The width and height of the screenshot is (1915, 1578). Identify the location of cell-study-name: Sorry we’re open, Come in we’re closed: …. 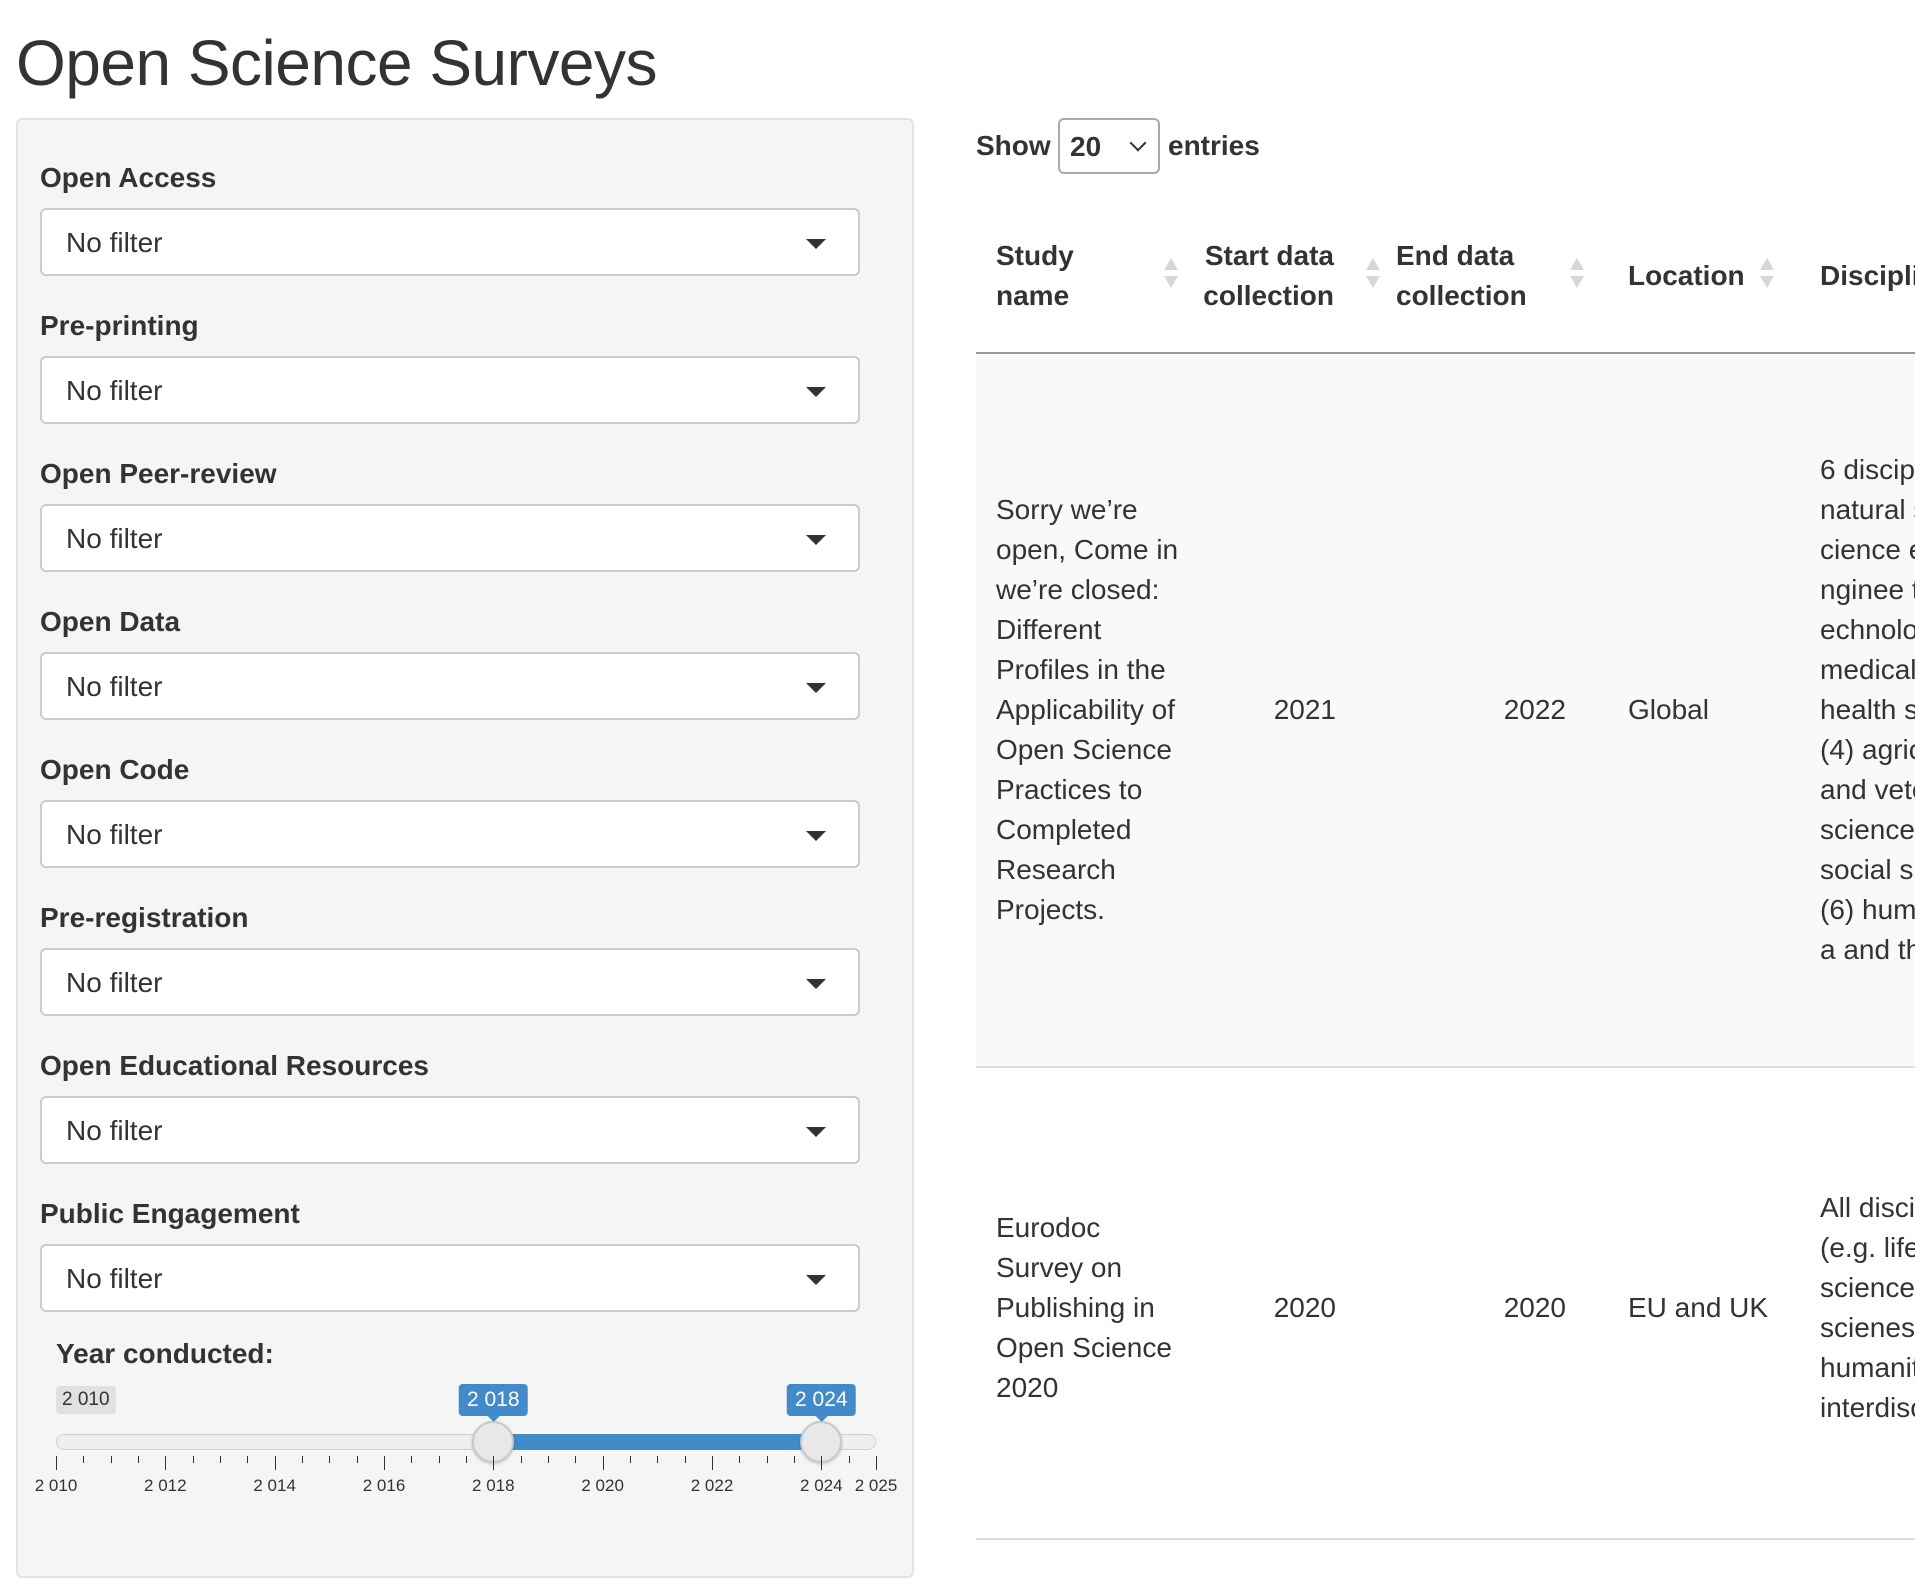
(1087, 709).